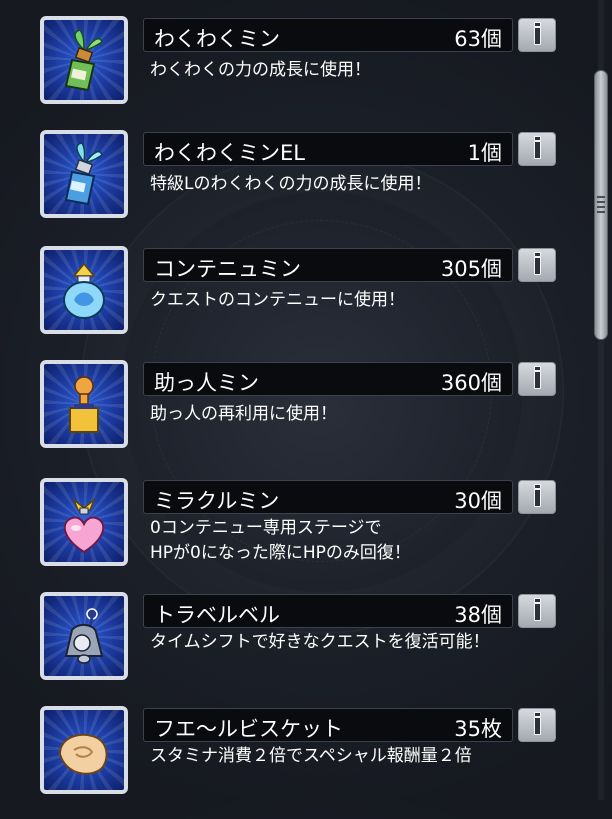  Describe the element at coordinates (277, 300) in the screenshot. I see `item-description: クエストのコンテニューに使用！` at that location.